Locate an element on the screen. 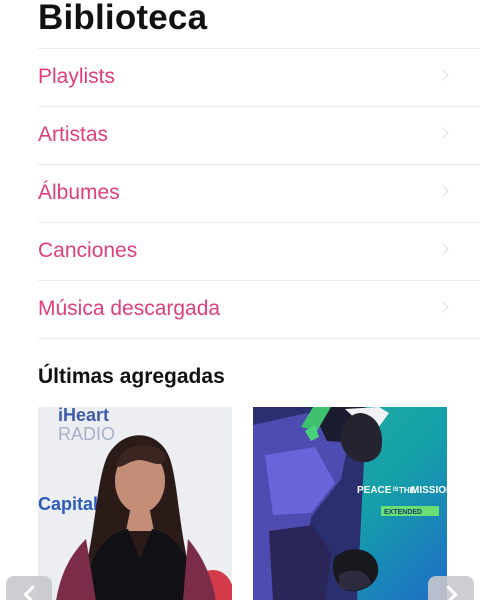 Image resolution: width=480 pixels, height=600 pixels. album-card-1: iHeart RADIO Capital is located at coordinates (135, 503).